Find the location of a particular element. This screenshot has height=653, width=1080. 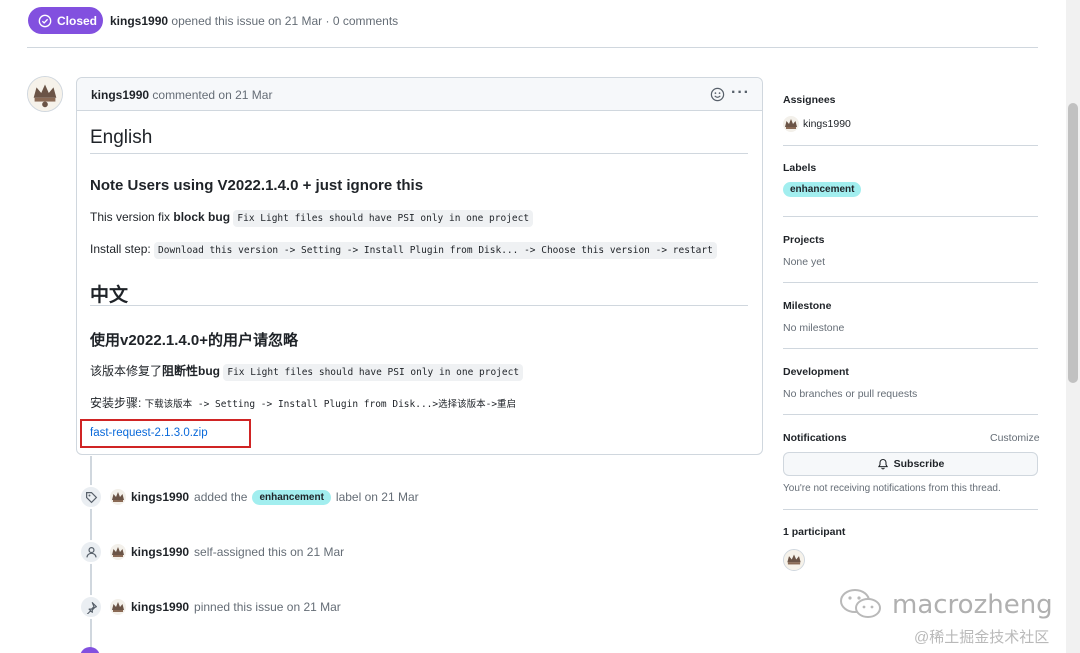

timeline-text: added the is located at coordinates (221, 497).